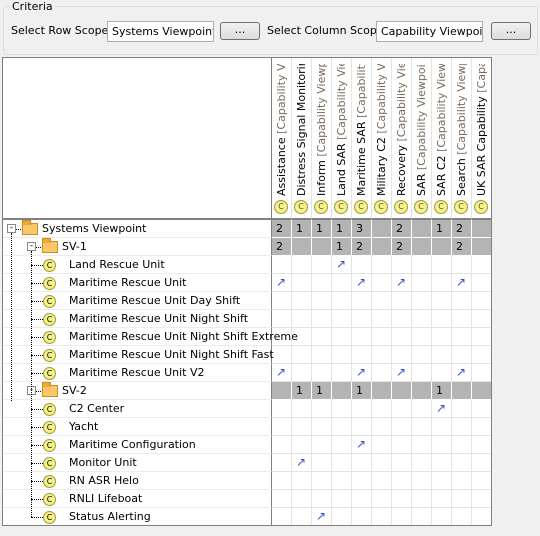 The width and height of the screenshot is (540, 536). I want to click on row-header: - SV-1, so click(137, 247).